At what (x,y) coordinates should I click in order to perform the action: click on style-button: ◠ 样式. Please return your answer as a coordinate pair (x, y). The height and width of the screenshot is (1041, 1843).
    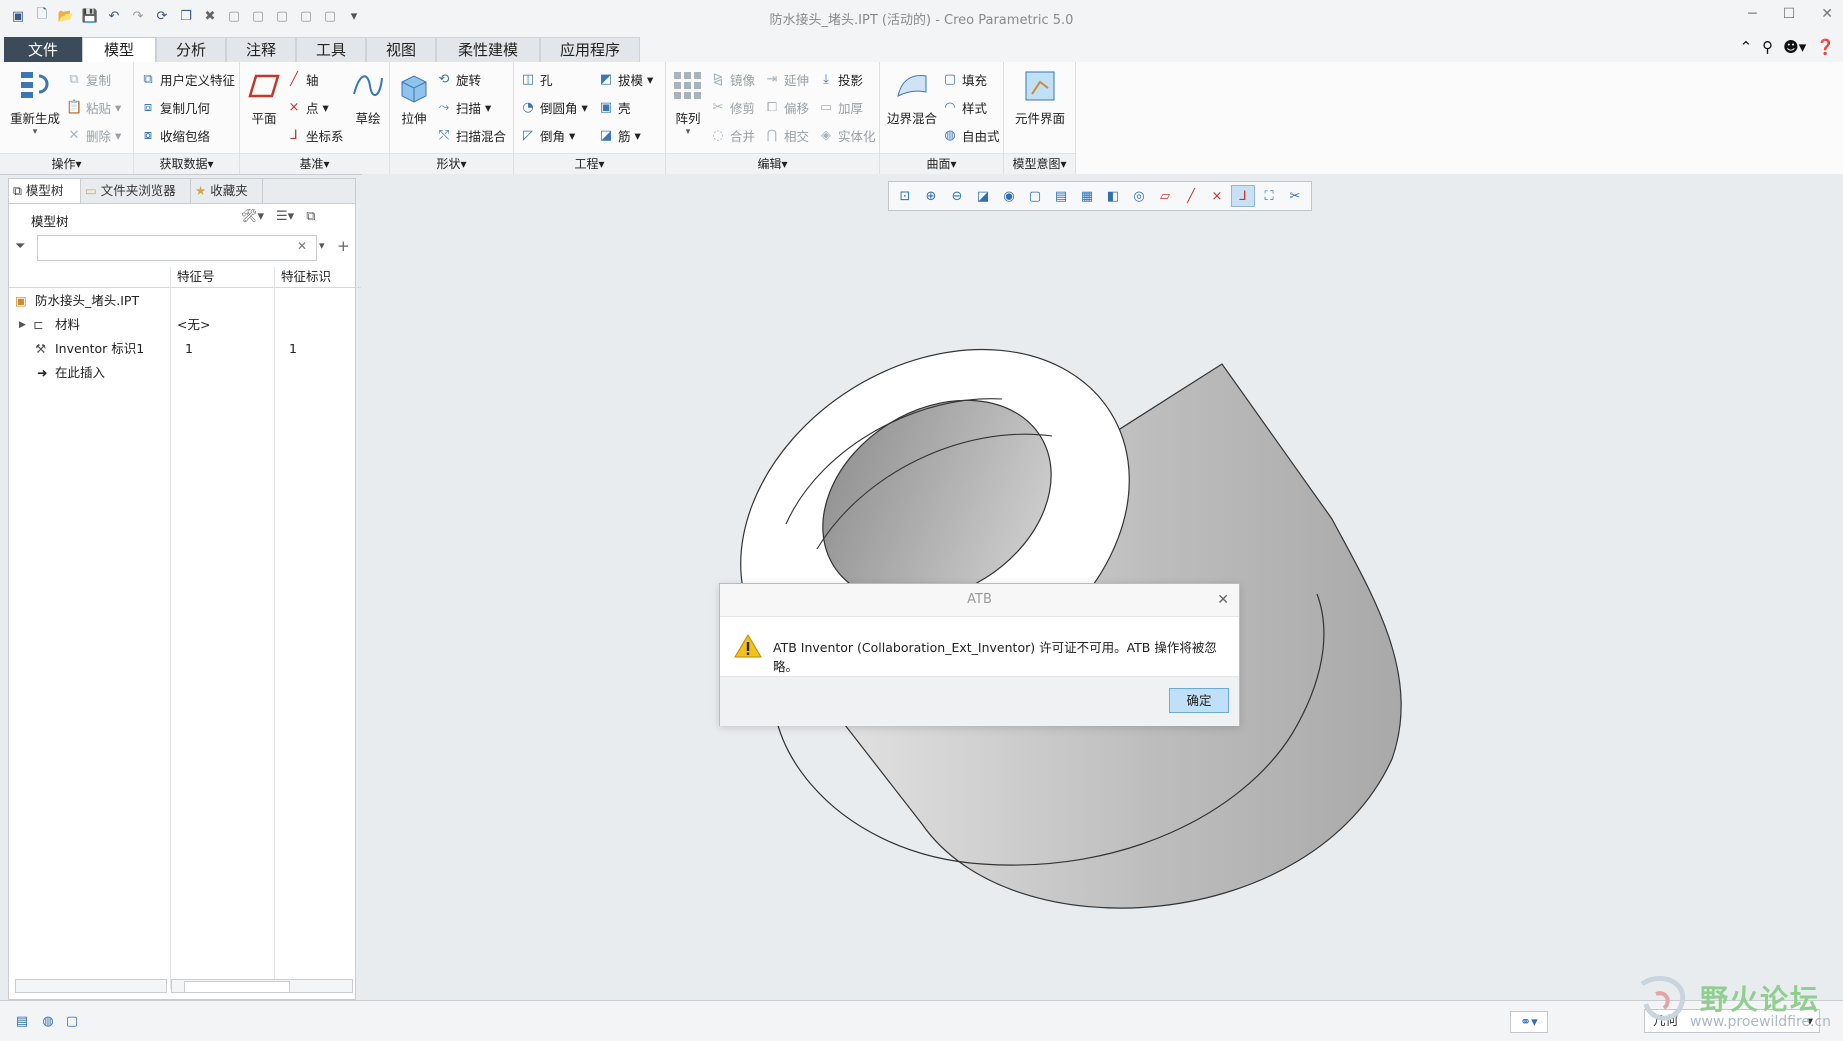
    Looking at the image, I should click on (964, 107).